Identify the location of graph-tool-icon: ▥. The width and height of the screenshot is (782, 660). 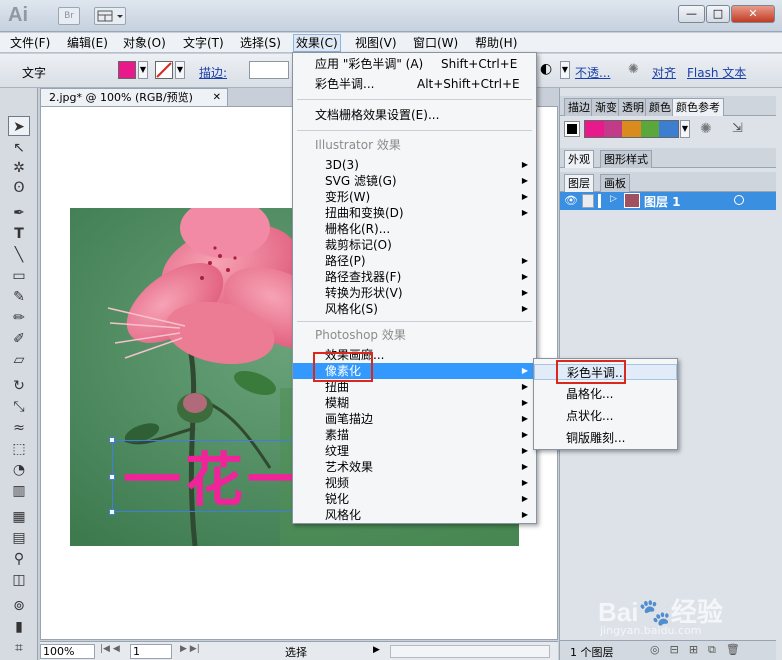
(19, 491).